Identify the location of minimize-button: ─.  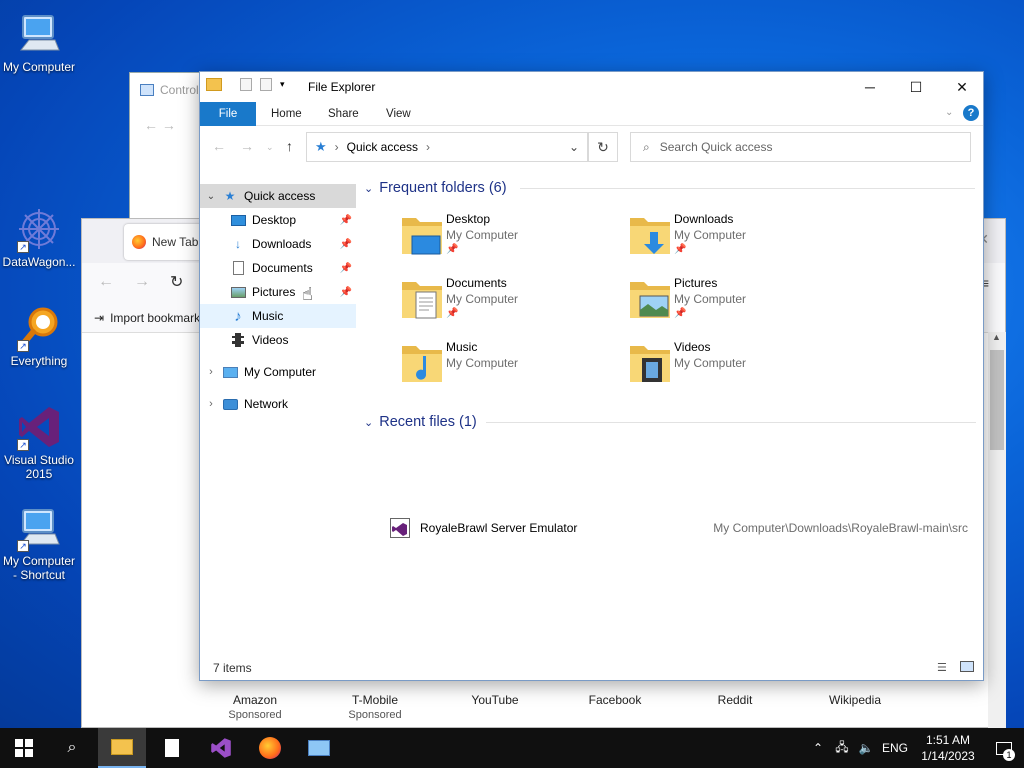
(870, 87).